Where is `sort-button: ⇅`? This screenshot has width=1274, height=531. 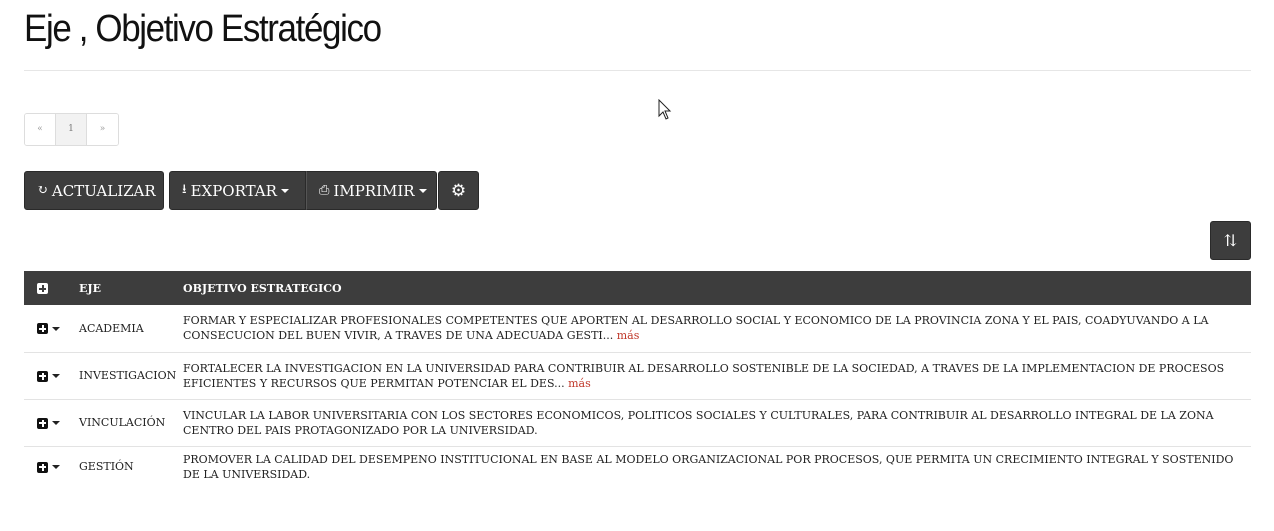 sort-button: ⇅ is located at coordinates (1230, 240).